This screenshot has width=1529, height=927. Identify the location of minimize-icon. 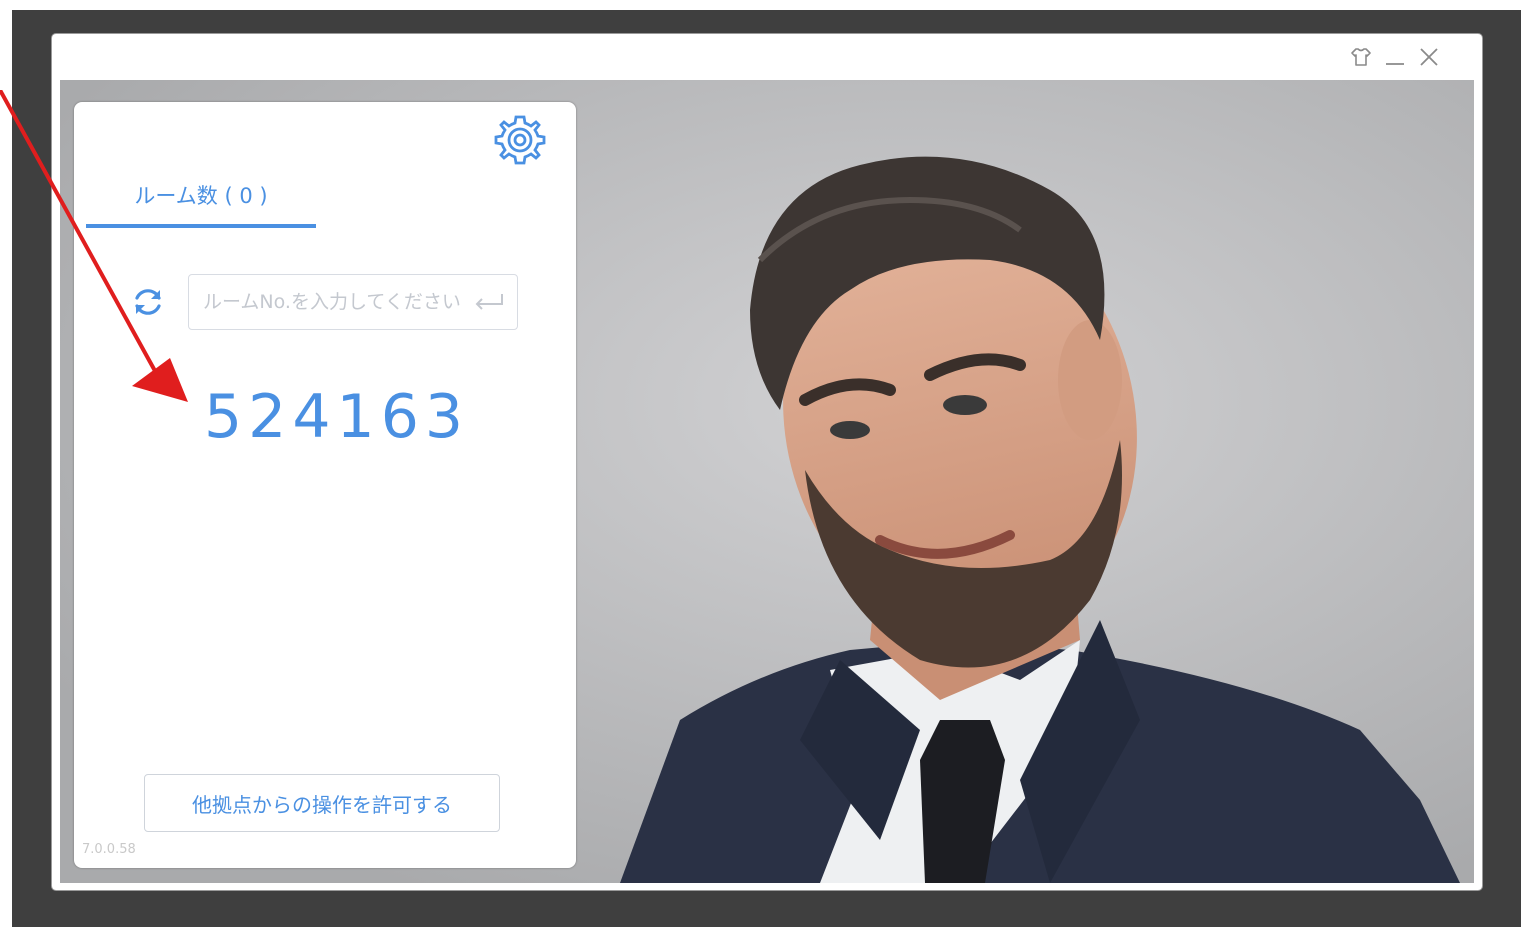
(1395, 57).